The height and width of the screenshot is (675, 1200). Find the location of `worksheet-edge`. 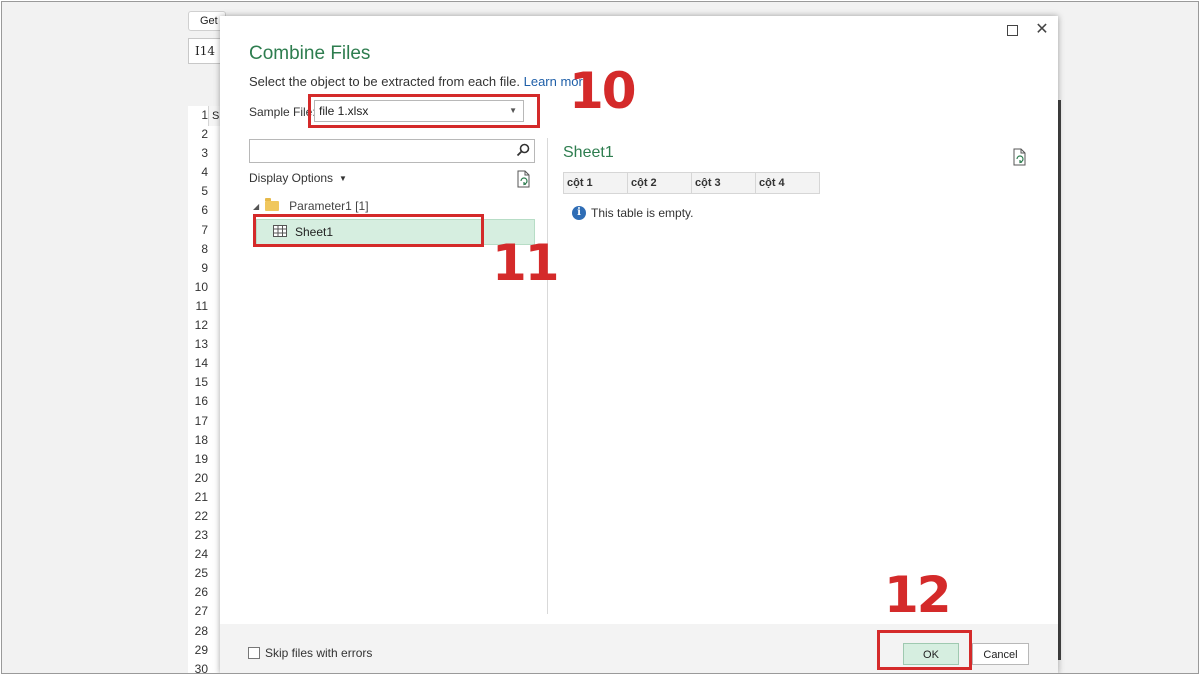

worksheet-edge is located at coordinates (1059, 380).